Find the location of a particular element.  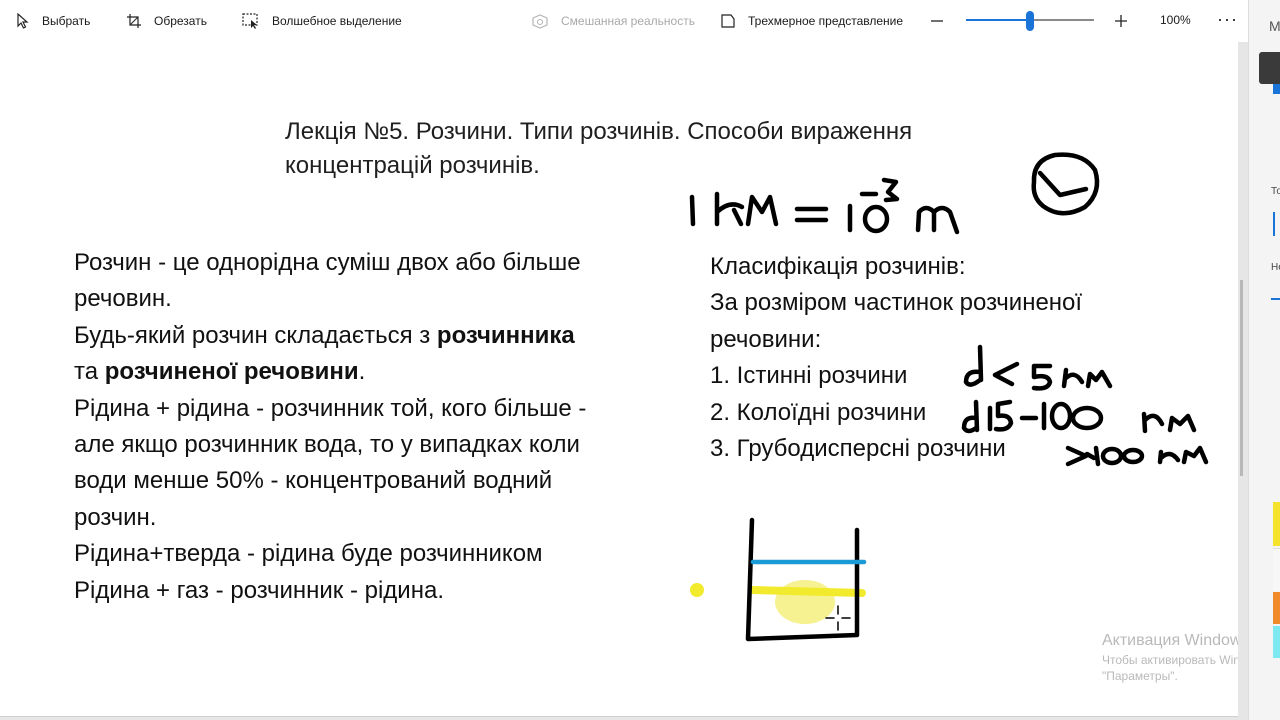

brush-accent is located at coordinates (1276, 89).